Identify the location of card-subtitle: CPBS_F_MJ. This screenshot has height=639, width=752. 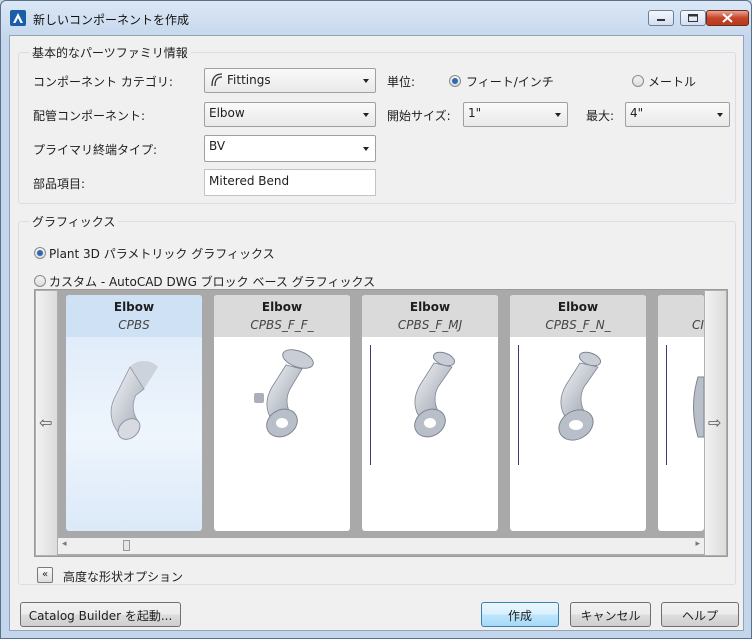
(430, 325).